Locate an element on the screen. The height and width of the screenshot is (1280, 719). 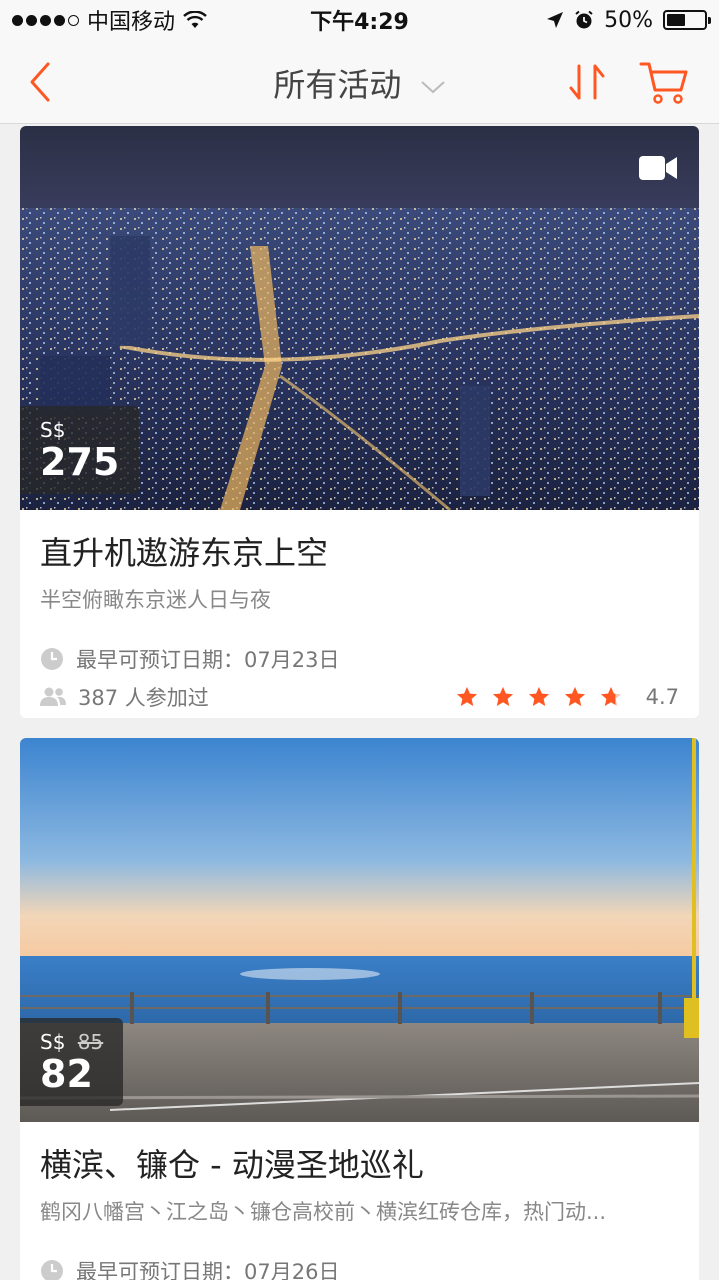
sort-icon is located at coordinates (588, 82).